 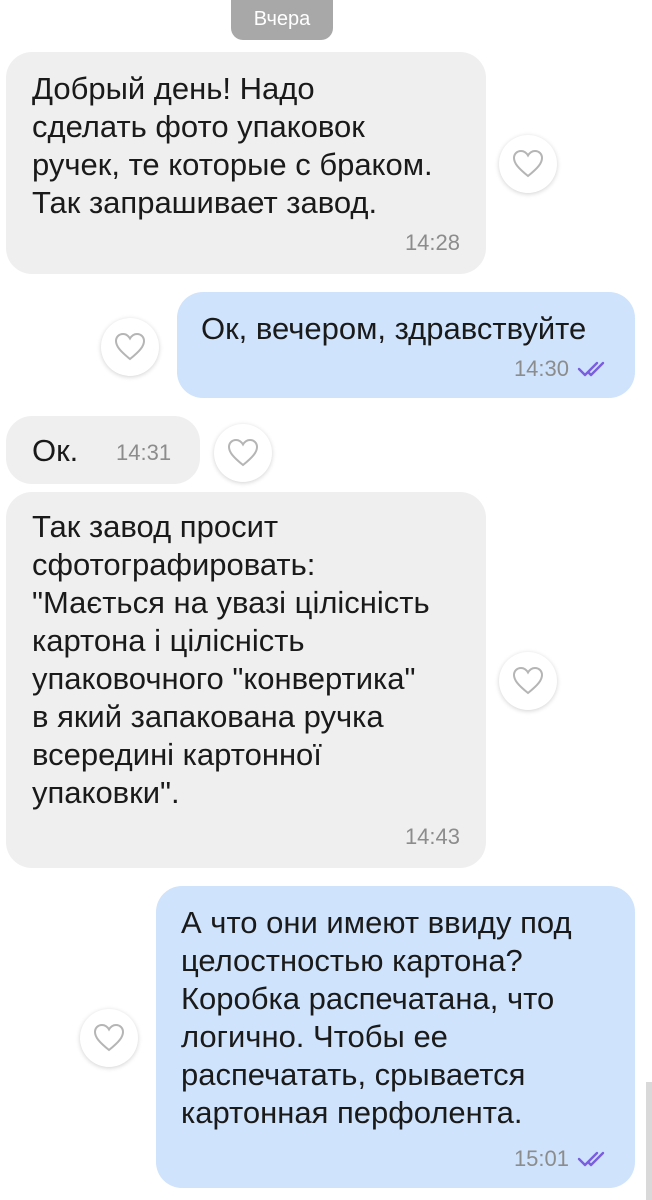 I want to click on message-meta: 15:01, so click(x=562, y=1159).